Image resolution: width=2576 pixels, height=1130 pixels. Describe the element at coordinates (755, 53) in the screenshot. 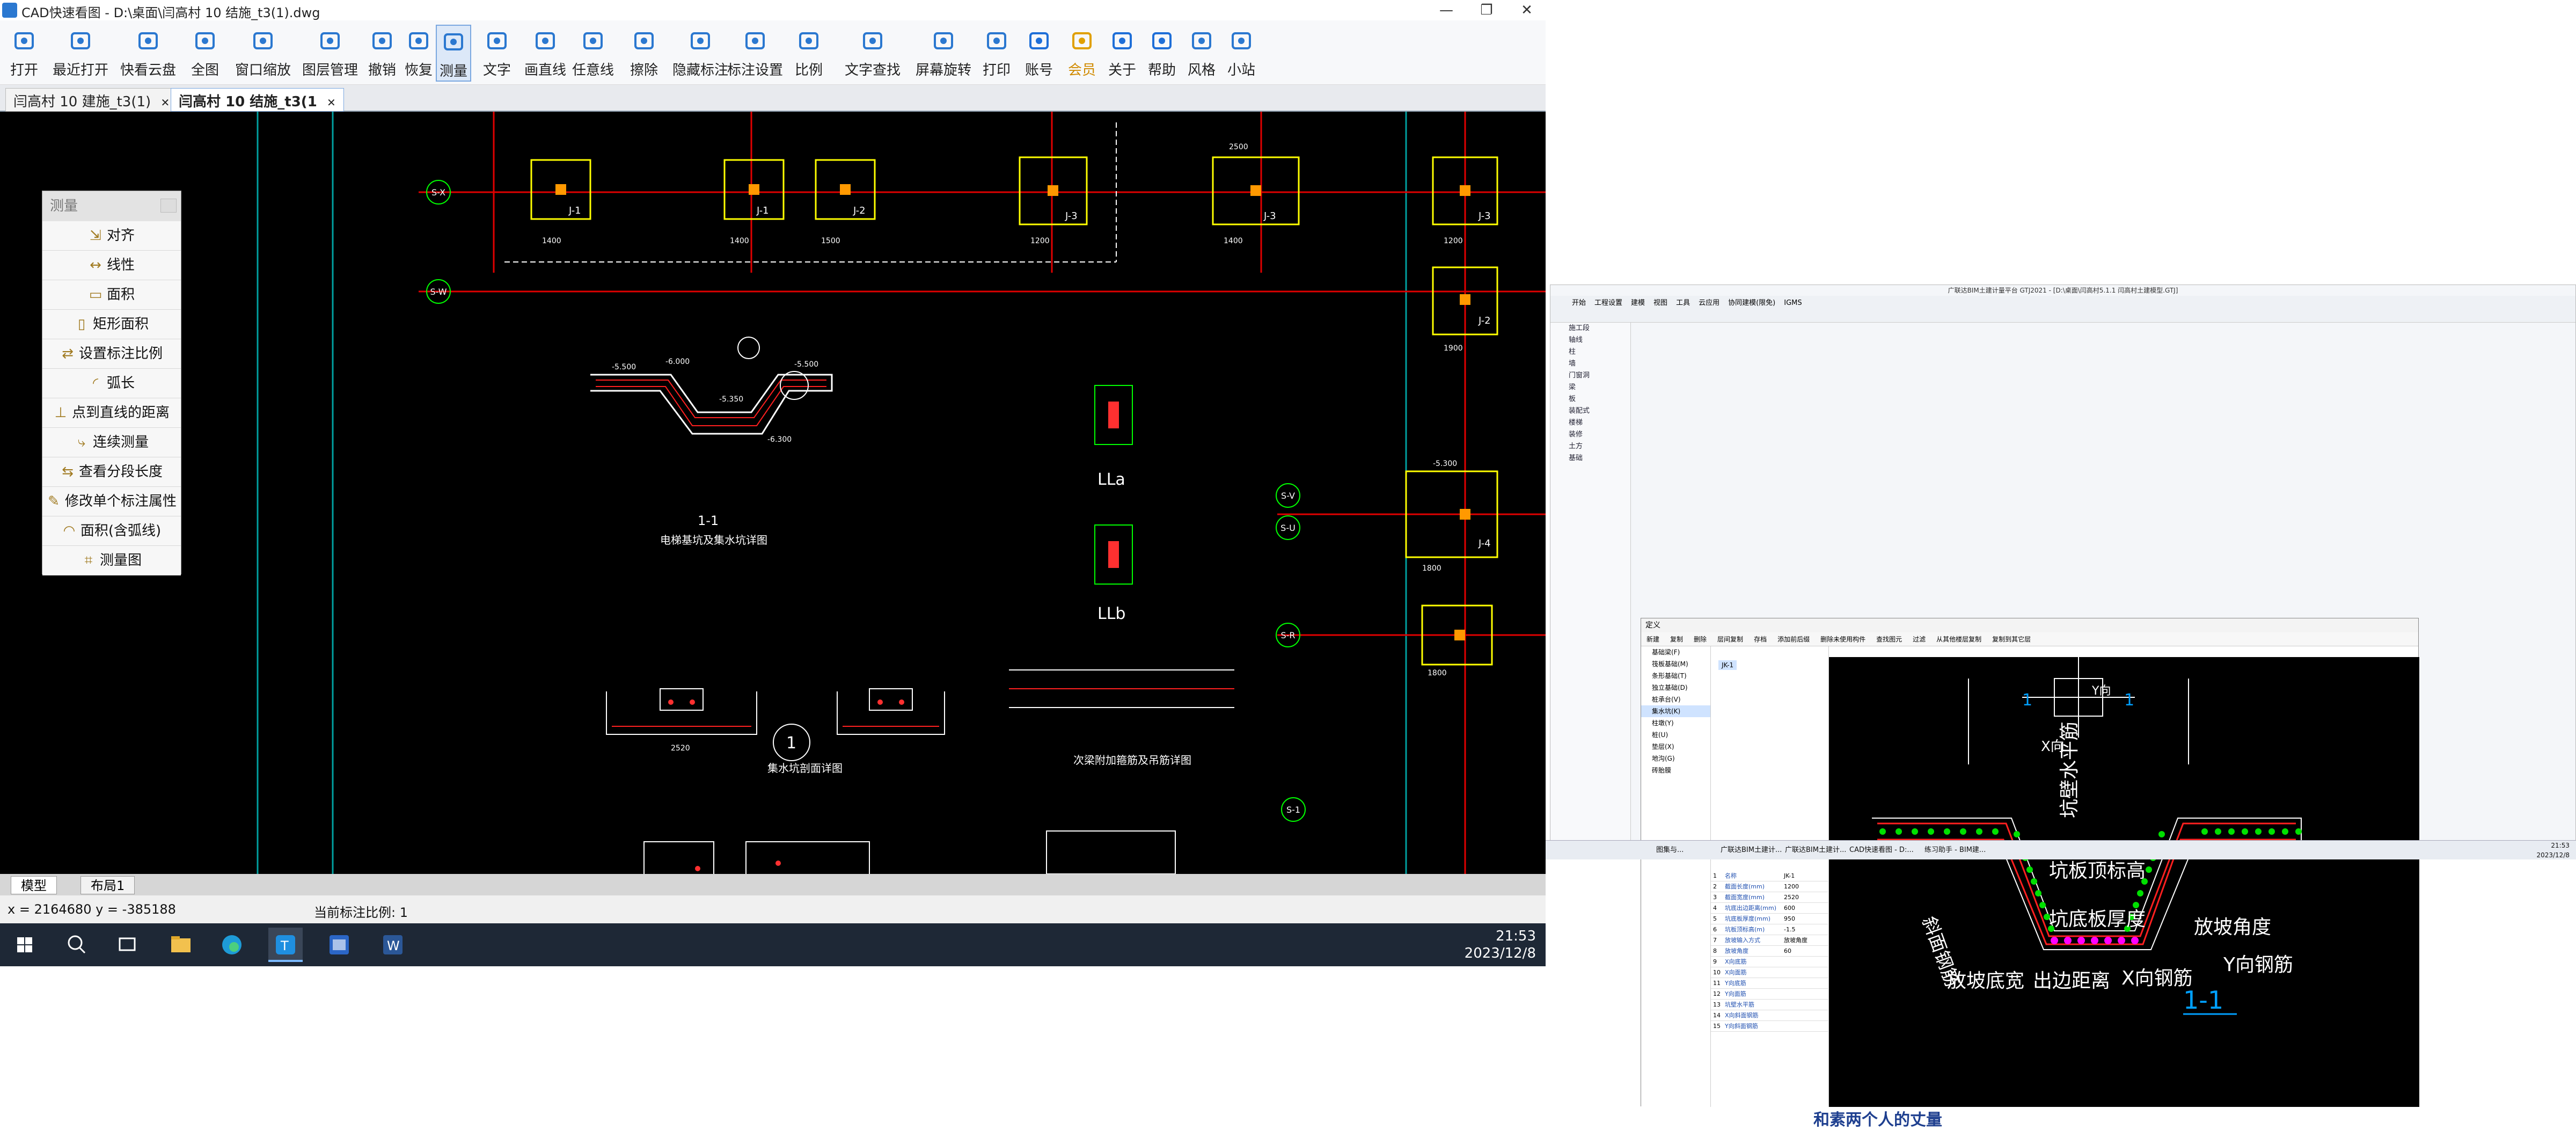

I see `toolbar-annotation-settings-button: 标注设置` at that location.